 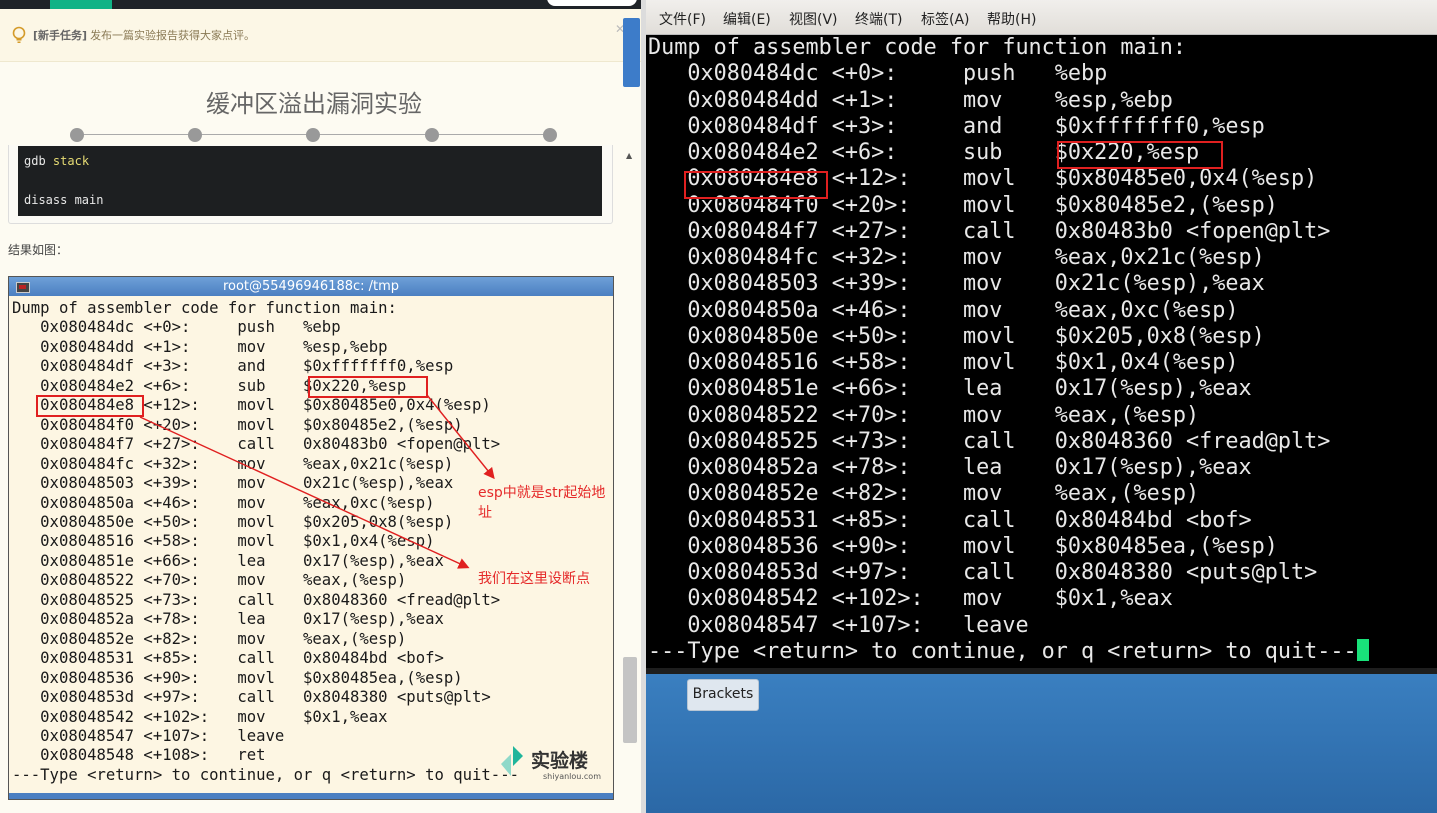 I want to click on code-line: 0x08048542 <+102>: mov $0x1,%eax, so click(x=910, y=599).